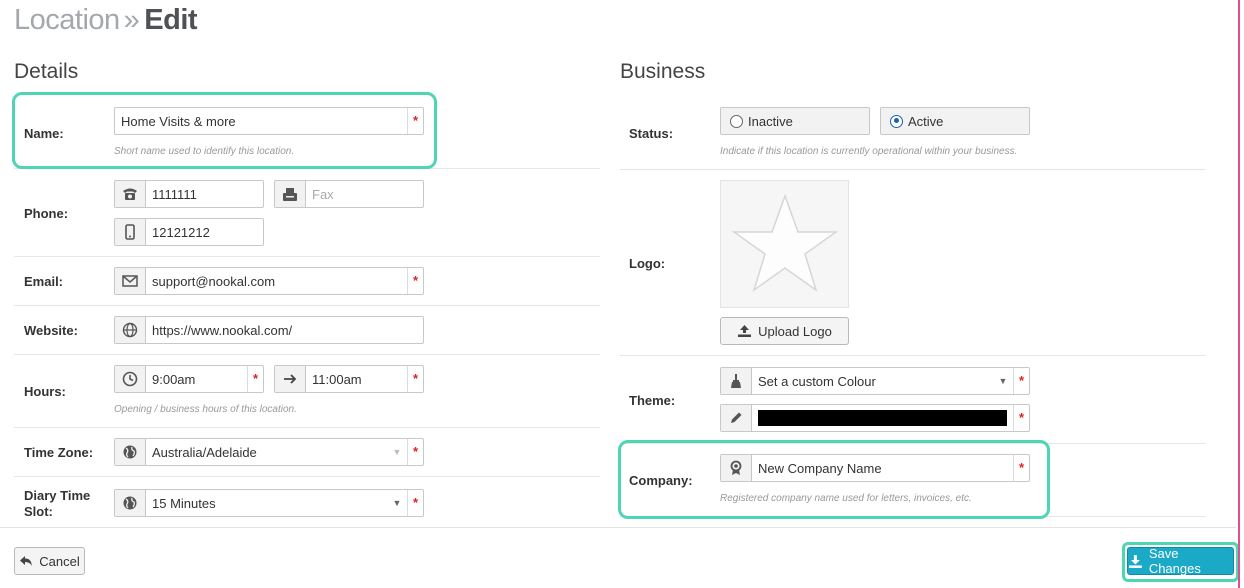  I want to click on upload-icon, so click(745, 331).